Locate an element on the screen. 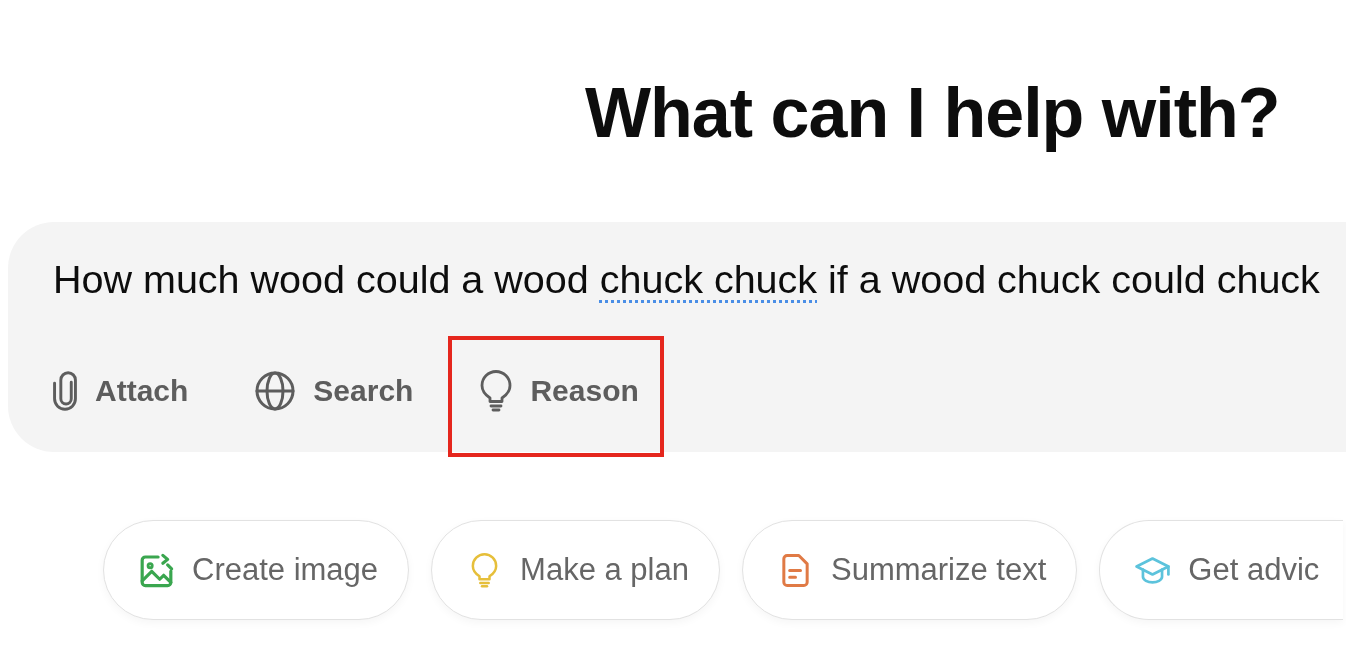 This screenshot has width=1372, height=666. suggestion-chip: Make a plan is located at coordinates (575, 570).